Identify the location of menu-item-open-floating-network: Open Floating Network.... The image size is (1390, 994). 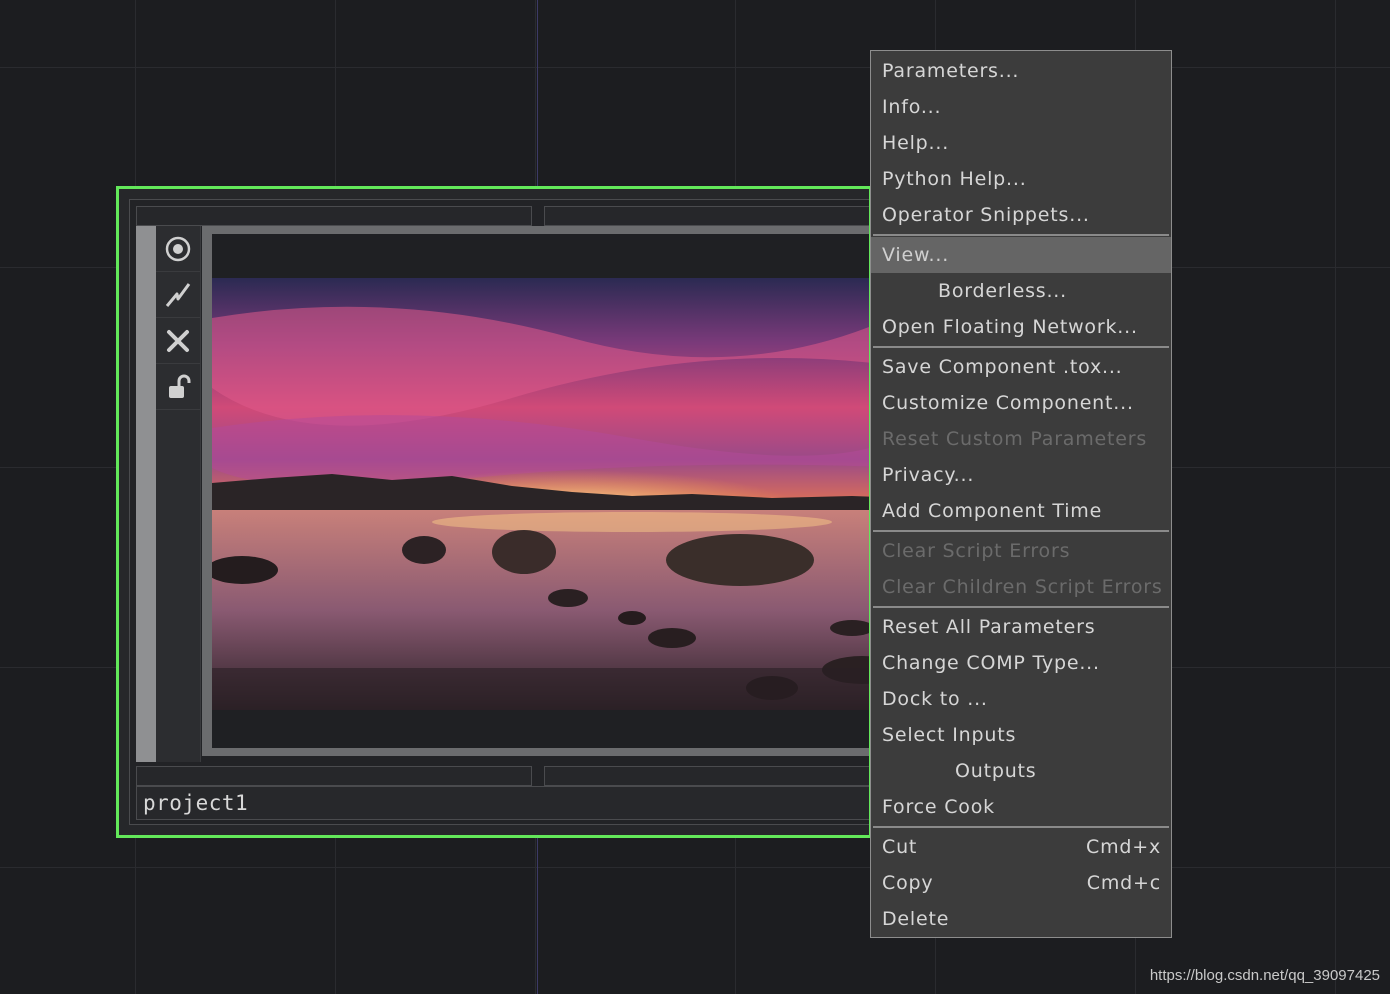
(1021, 327).